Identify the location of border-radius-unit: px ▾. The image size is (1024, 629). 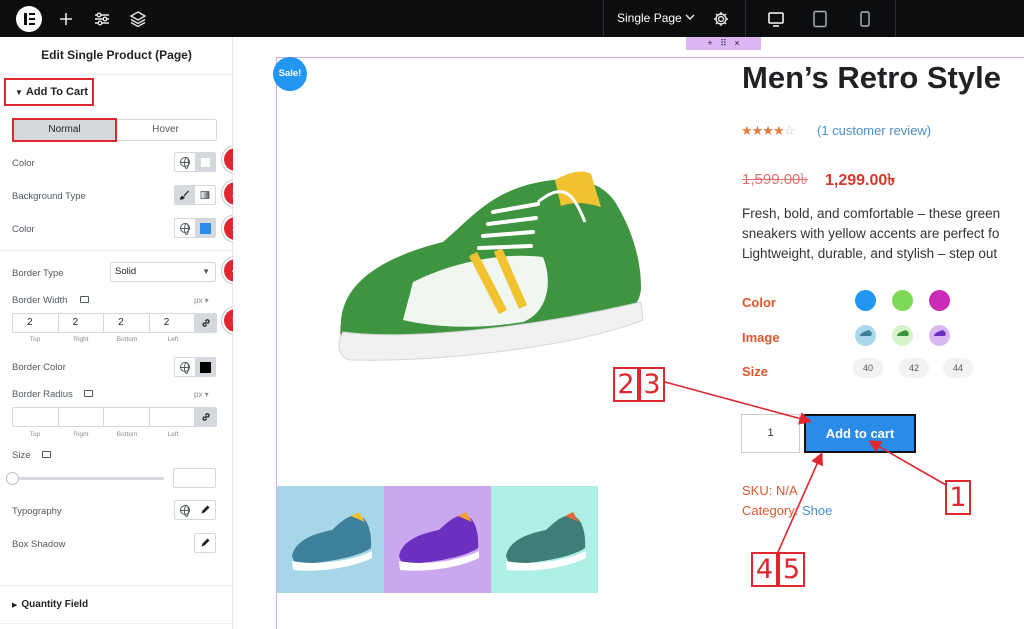
(201, 394).